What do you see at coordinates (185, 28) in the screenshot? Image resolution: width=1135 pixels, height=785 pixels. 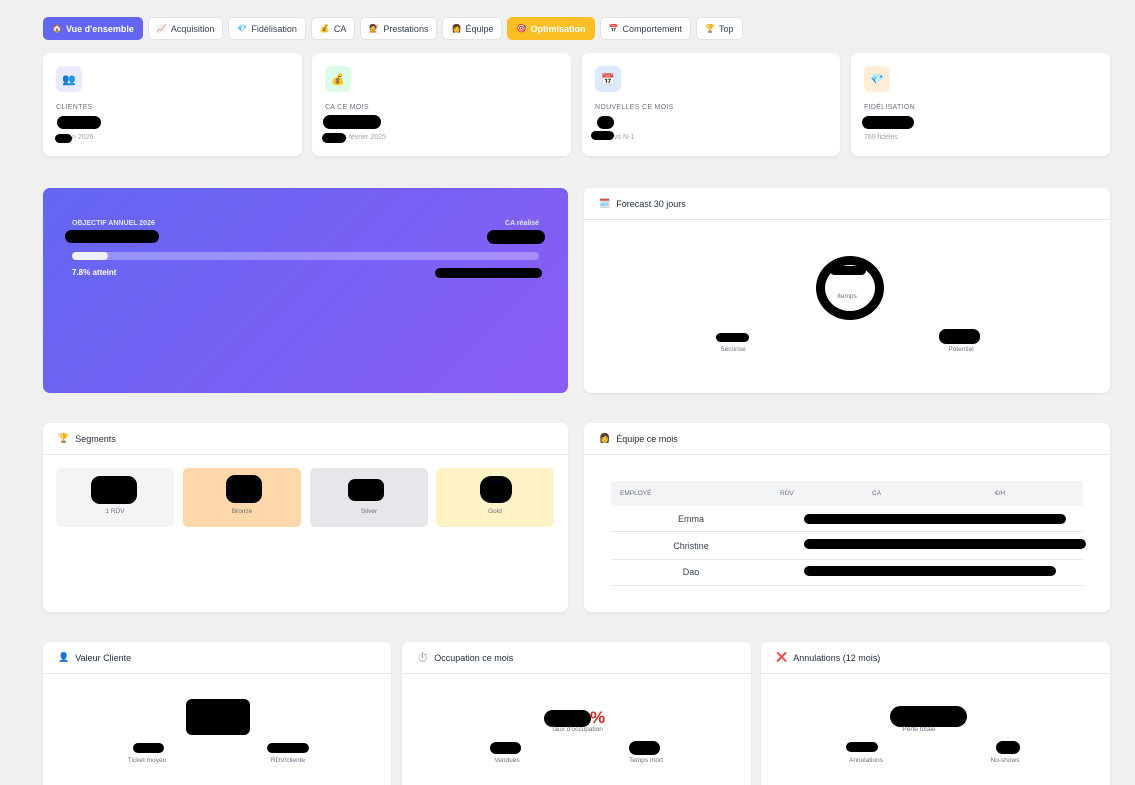 I see `tab-acquisition: 📈 Acquisition` at bounding box center [185, 28].